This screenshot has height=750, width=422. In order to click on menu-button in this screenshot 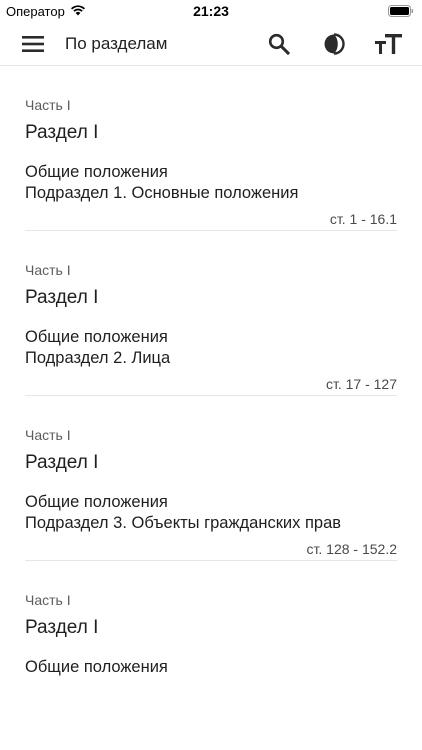, I will do `click(33, 44)`.